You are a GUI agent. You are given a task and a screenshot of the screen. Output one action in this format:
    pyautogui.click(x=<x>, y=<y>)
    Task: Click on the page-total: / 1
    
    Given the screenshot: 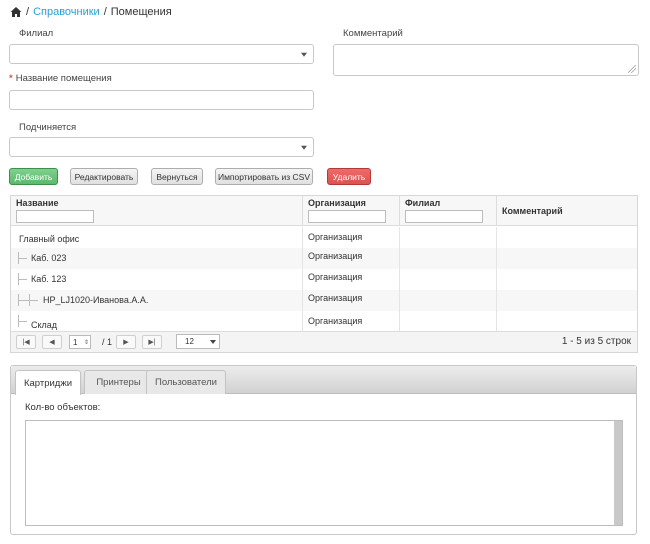 What is the action you would take?
    pyautogui.click(x=107, y=342)
    